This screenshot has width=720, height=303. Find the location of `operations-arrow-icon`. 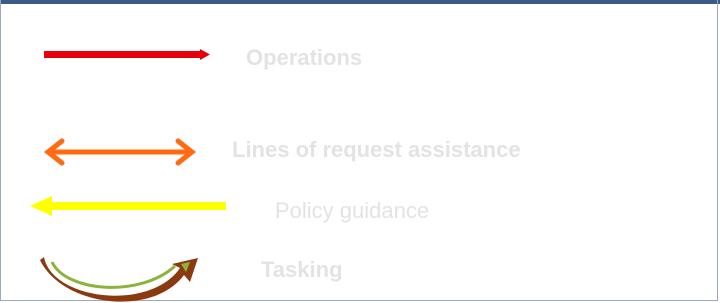

operations-arrow-icon is located at coordinates (127, 54).